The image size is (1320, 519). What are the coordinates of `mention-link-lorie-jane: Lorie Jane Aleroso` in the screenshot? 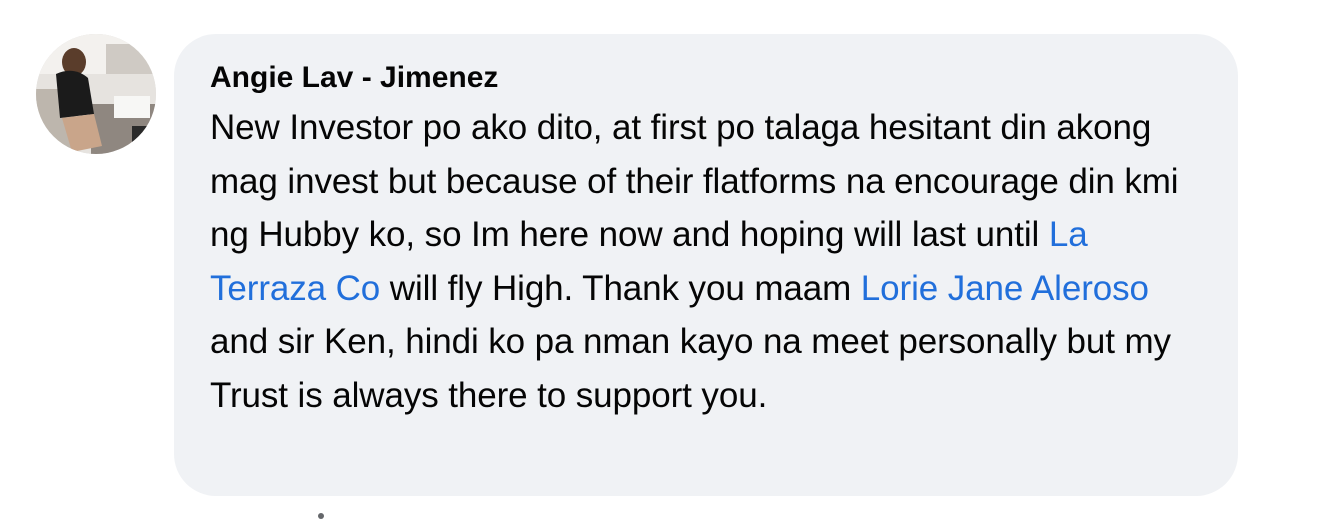 It's located at (1005, 288).